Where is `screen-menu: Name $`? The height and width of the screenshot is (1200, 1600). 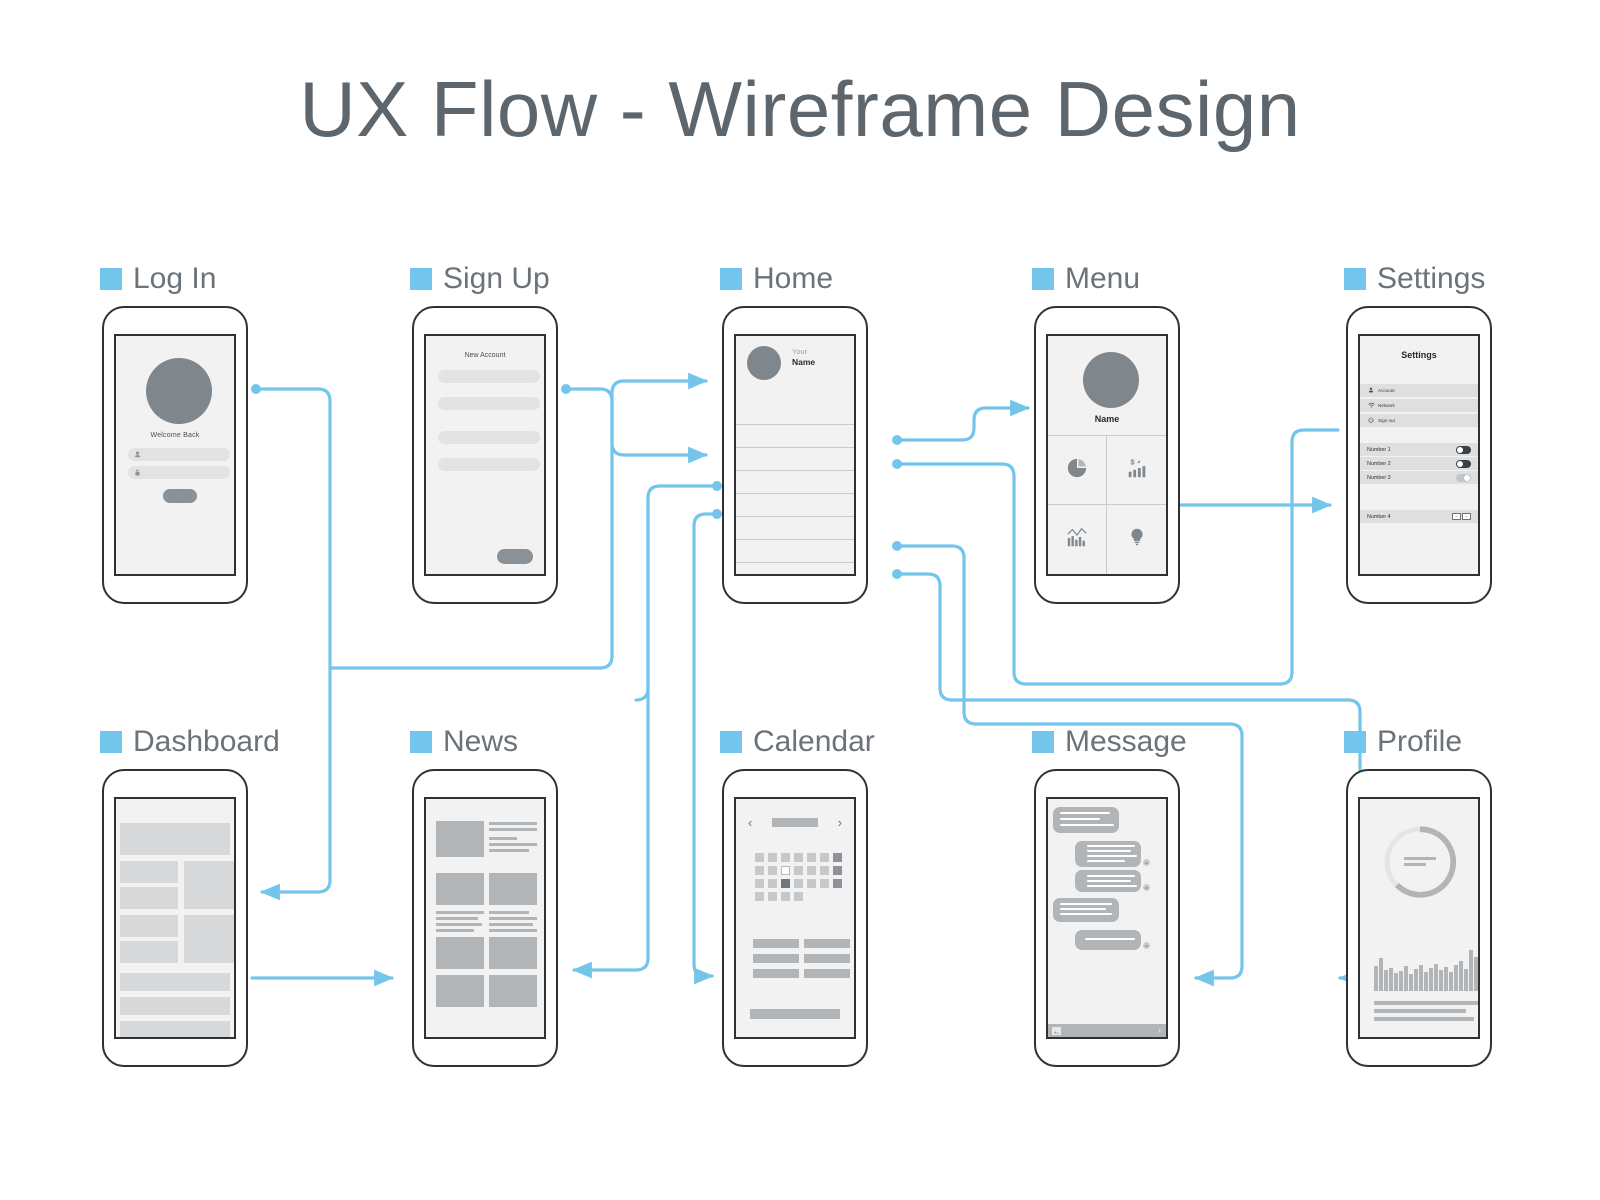
screen-menu: Name $ is located at coordinates (1107, 455).